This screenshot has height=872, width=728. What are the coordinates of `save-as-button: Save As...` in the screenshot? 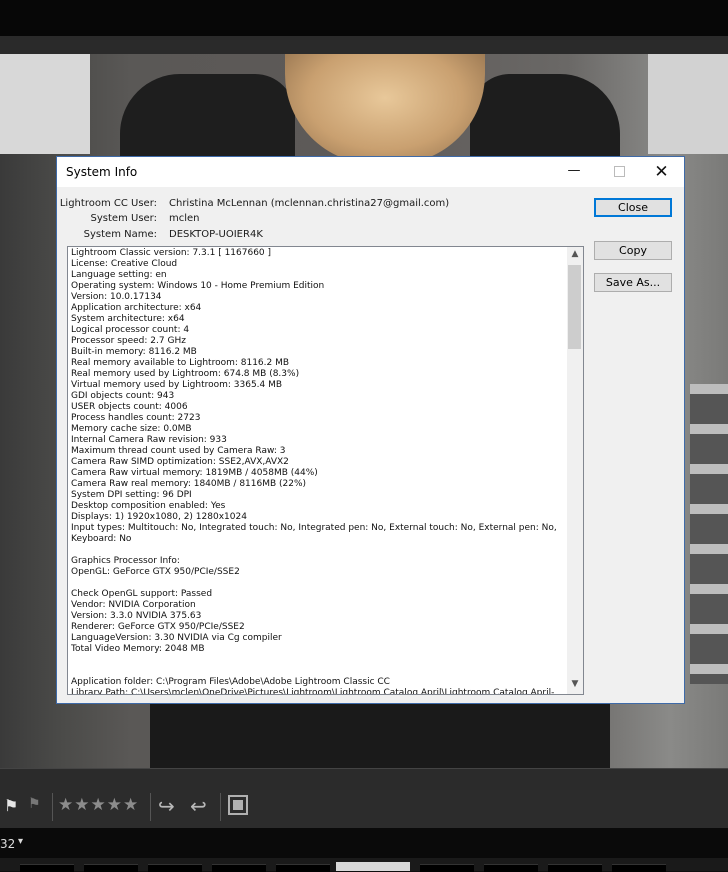 It's located at (633, 282).